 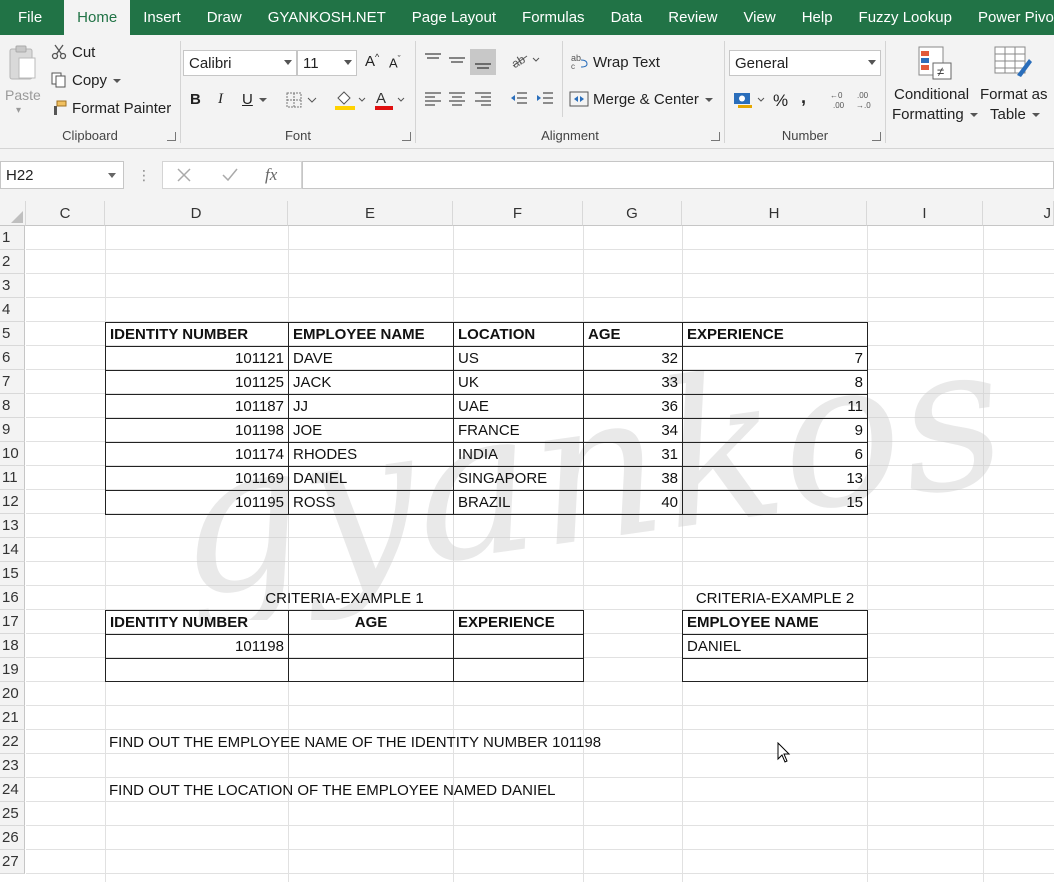 What do you see at coordinates (327, 17) in the screenshot?
I see `menu-gyankosh: GYANKOSH.NET` at bounding box center [327, 17].